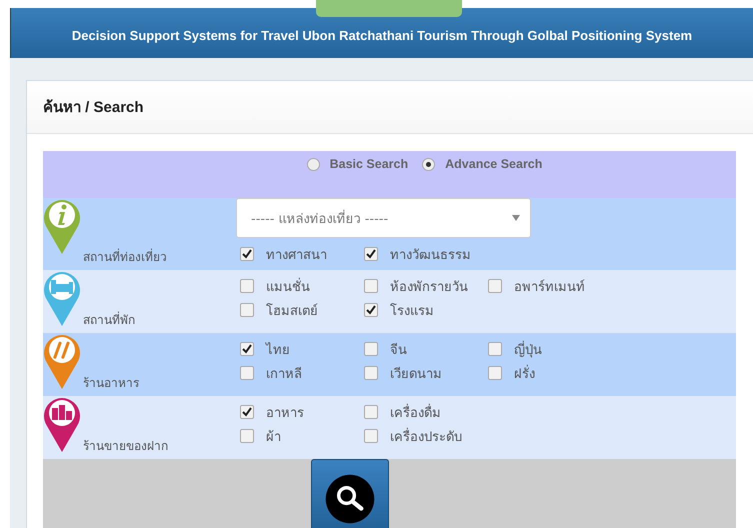  I want to click on option-checkbox: จีน, so click(422, 349).